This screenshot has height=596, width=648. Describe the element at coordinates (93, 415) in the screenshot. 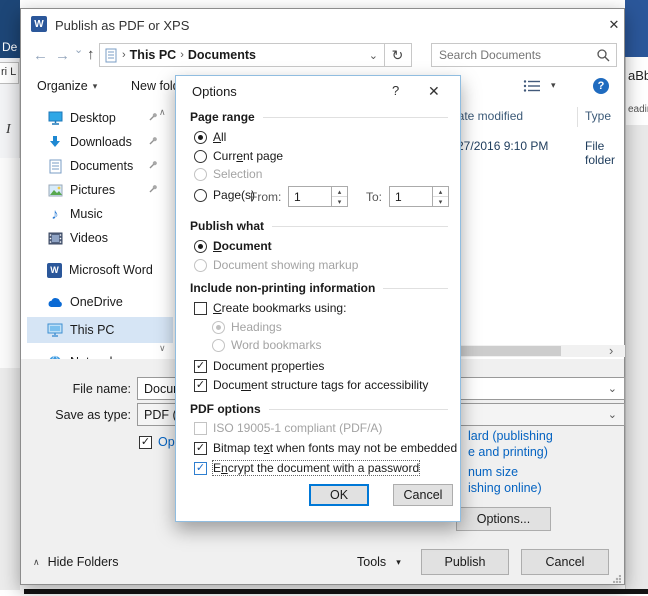

I see `save-as-type-label: Save as type:` at that location.